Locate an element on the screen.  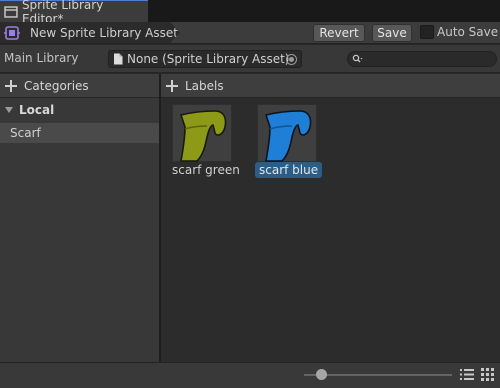
document-icon is located at coordinates (118, 59).